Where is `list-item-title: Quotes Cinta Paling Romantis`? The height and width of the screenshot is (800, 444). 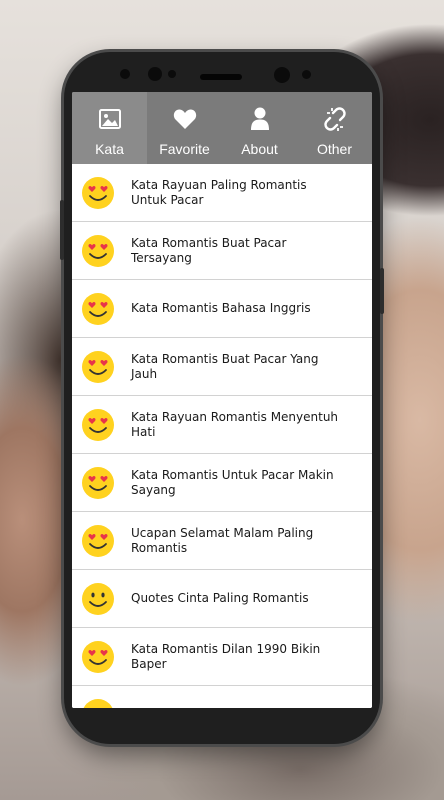
list-item-title: Quotes Cinta Paling Romantis is located at coordinates (220, 598).